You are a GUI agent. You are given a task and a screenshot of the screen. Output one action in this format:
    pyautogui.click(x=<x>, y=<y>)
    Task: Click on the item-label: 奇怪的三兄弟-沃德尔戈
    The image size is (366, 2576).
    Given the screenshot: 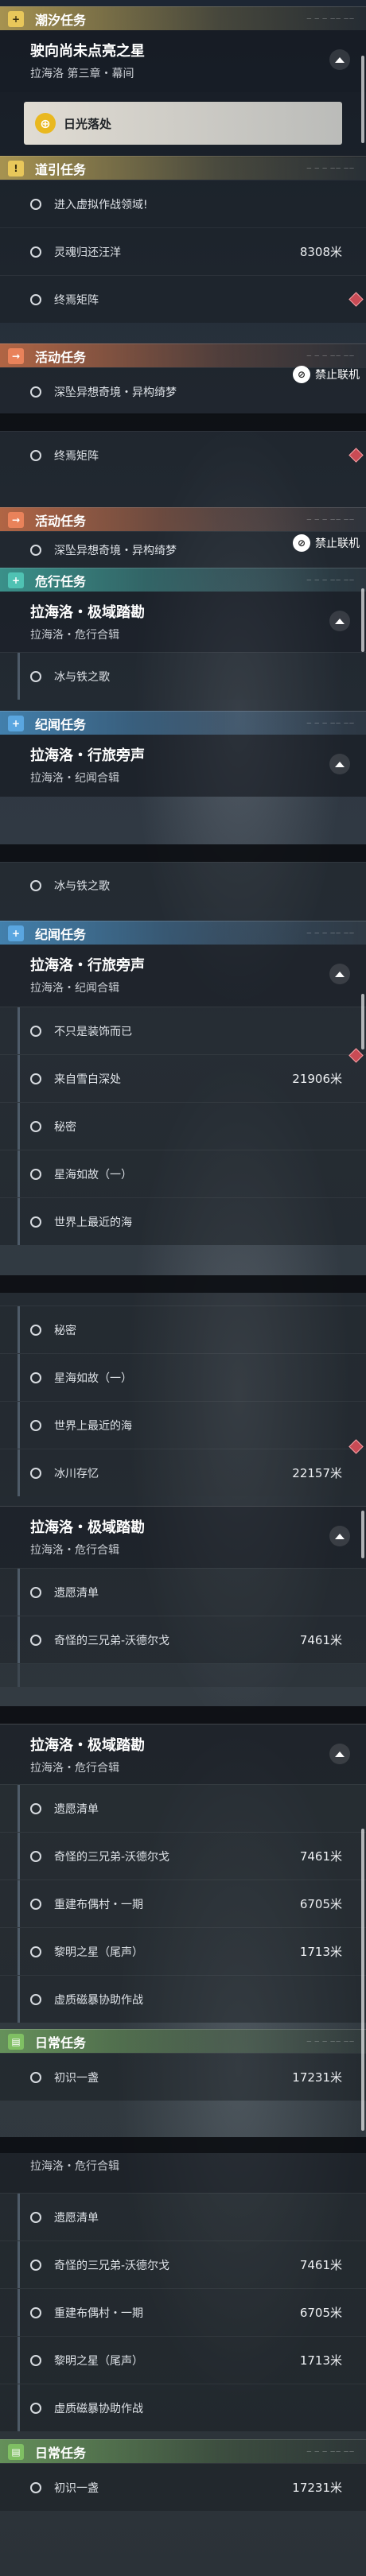 What is the action you would take?
    pyautogui.click(x=112, y=1857)
    